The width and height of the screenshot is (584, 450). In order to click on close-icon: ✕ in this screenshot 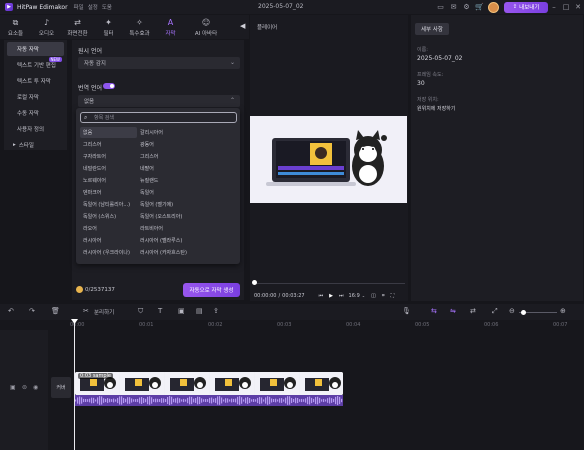, I will do `click(578, 7)`.